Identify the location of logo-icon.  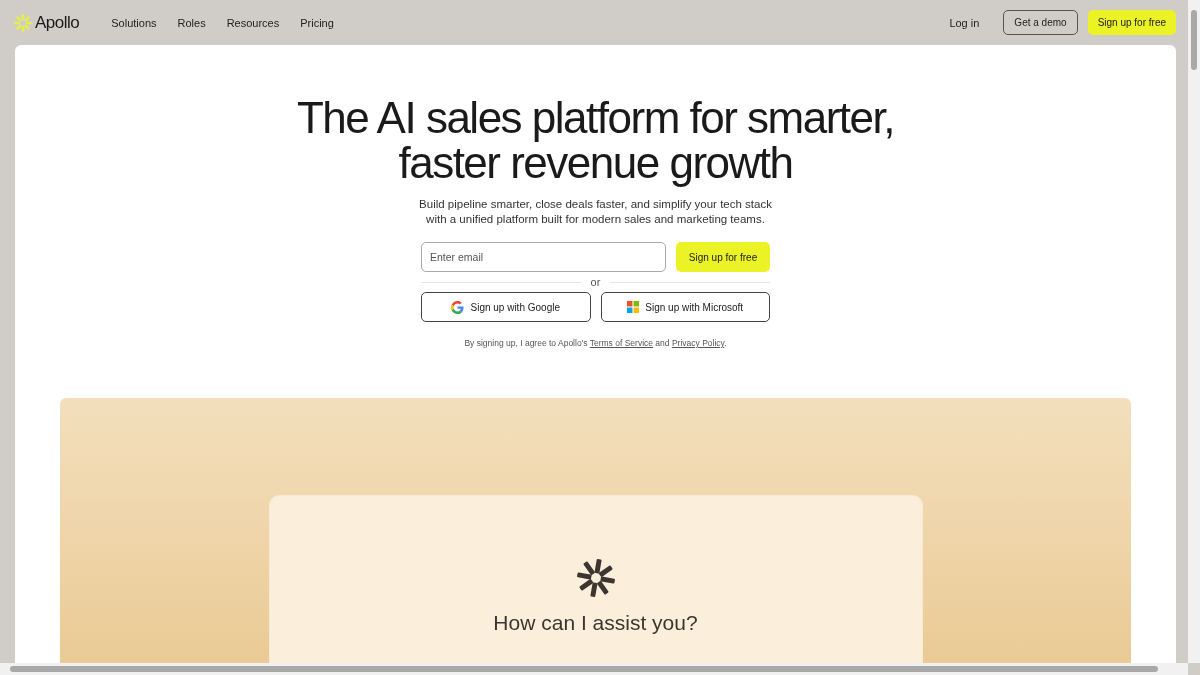
(23, 22).